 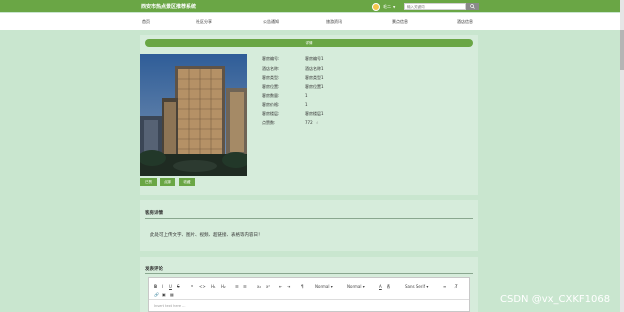 What do you see at coordinates (271, 86) in the screenshot?
I see `field-label: 客房位置:` at bounding box center [271, 86].